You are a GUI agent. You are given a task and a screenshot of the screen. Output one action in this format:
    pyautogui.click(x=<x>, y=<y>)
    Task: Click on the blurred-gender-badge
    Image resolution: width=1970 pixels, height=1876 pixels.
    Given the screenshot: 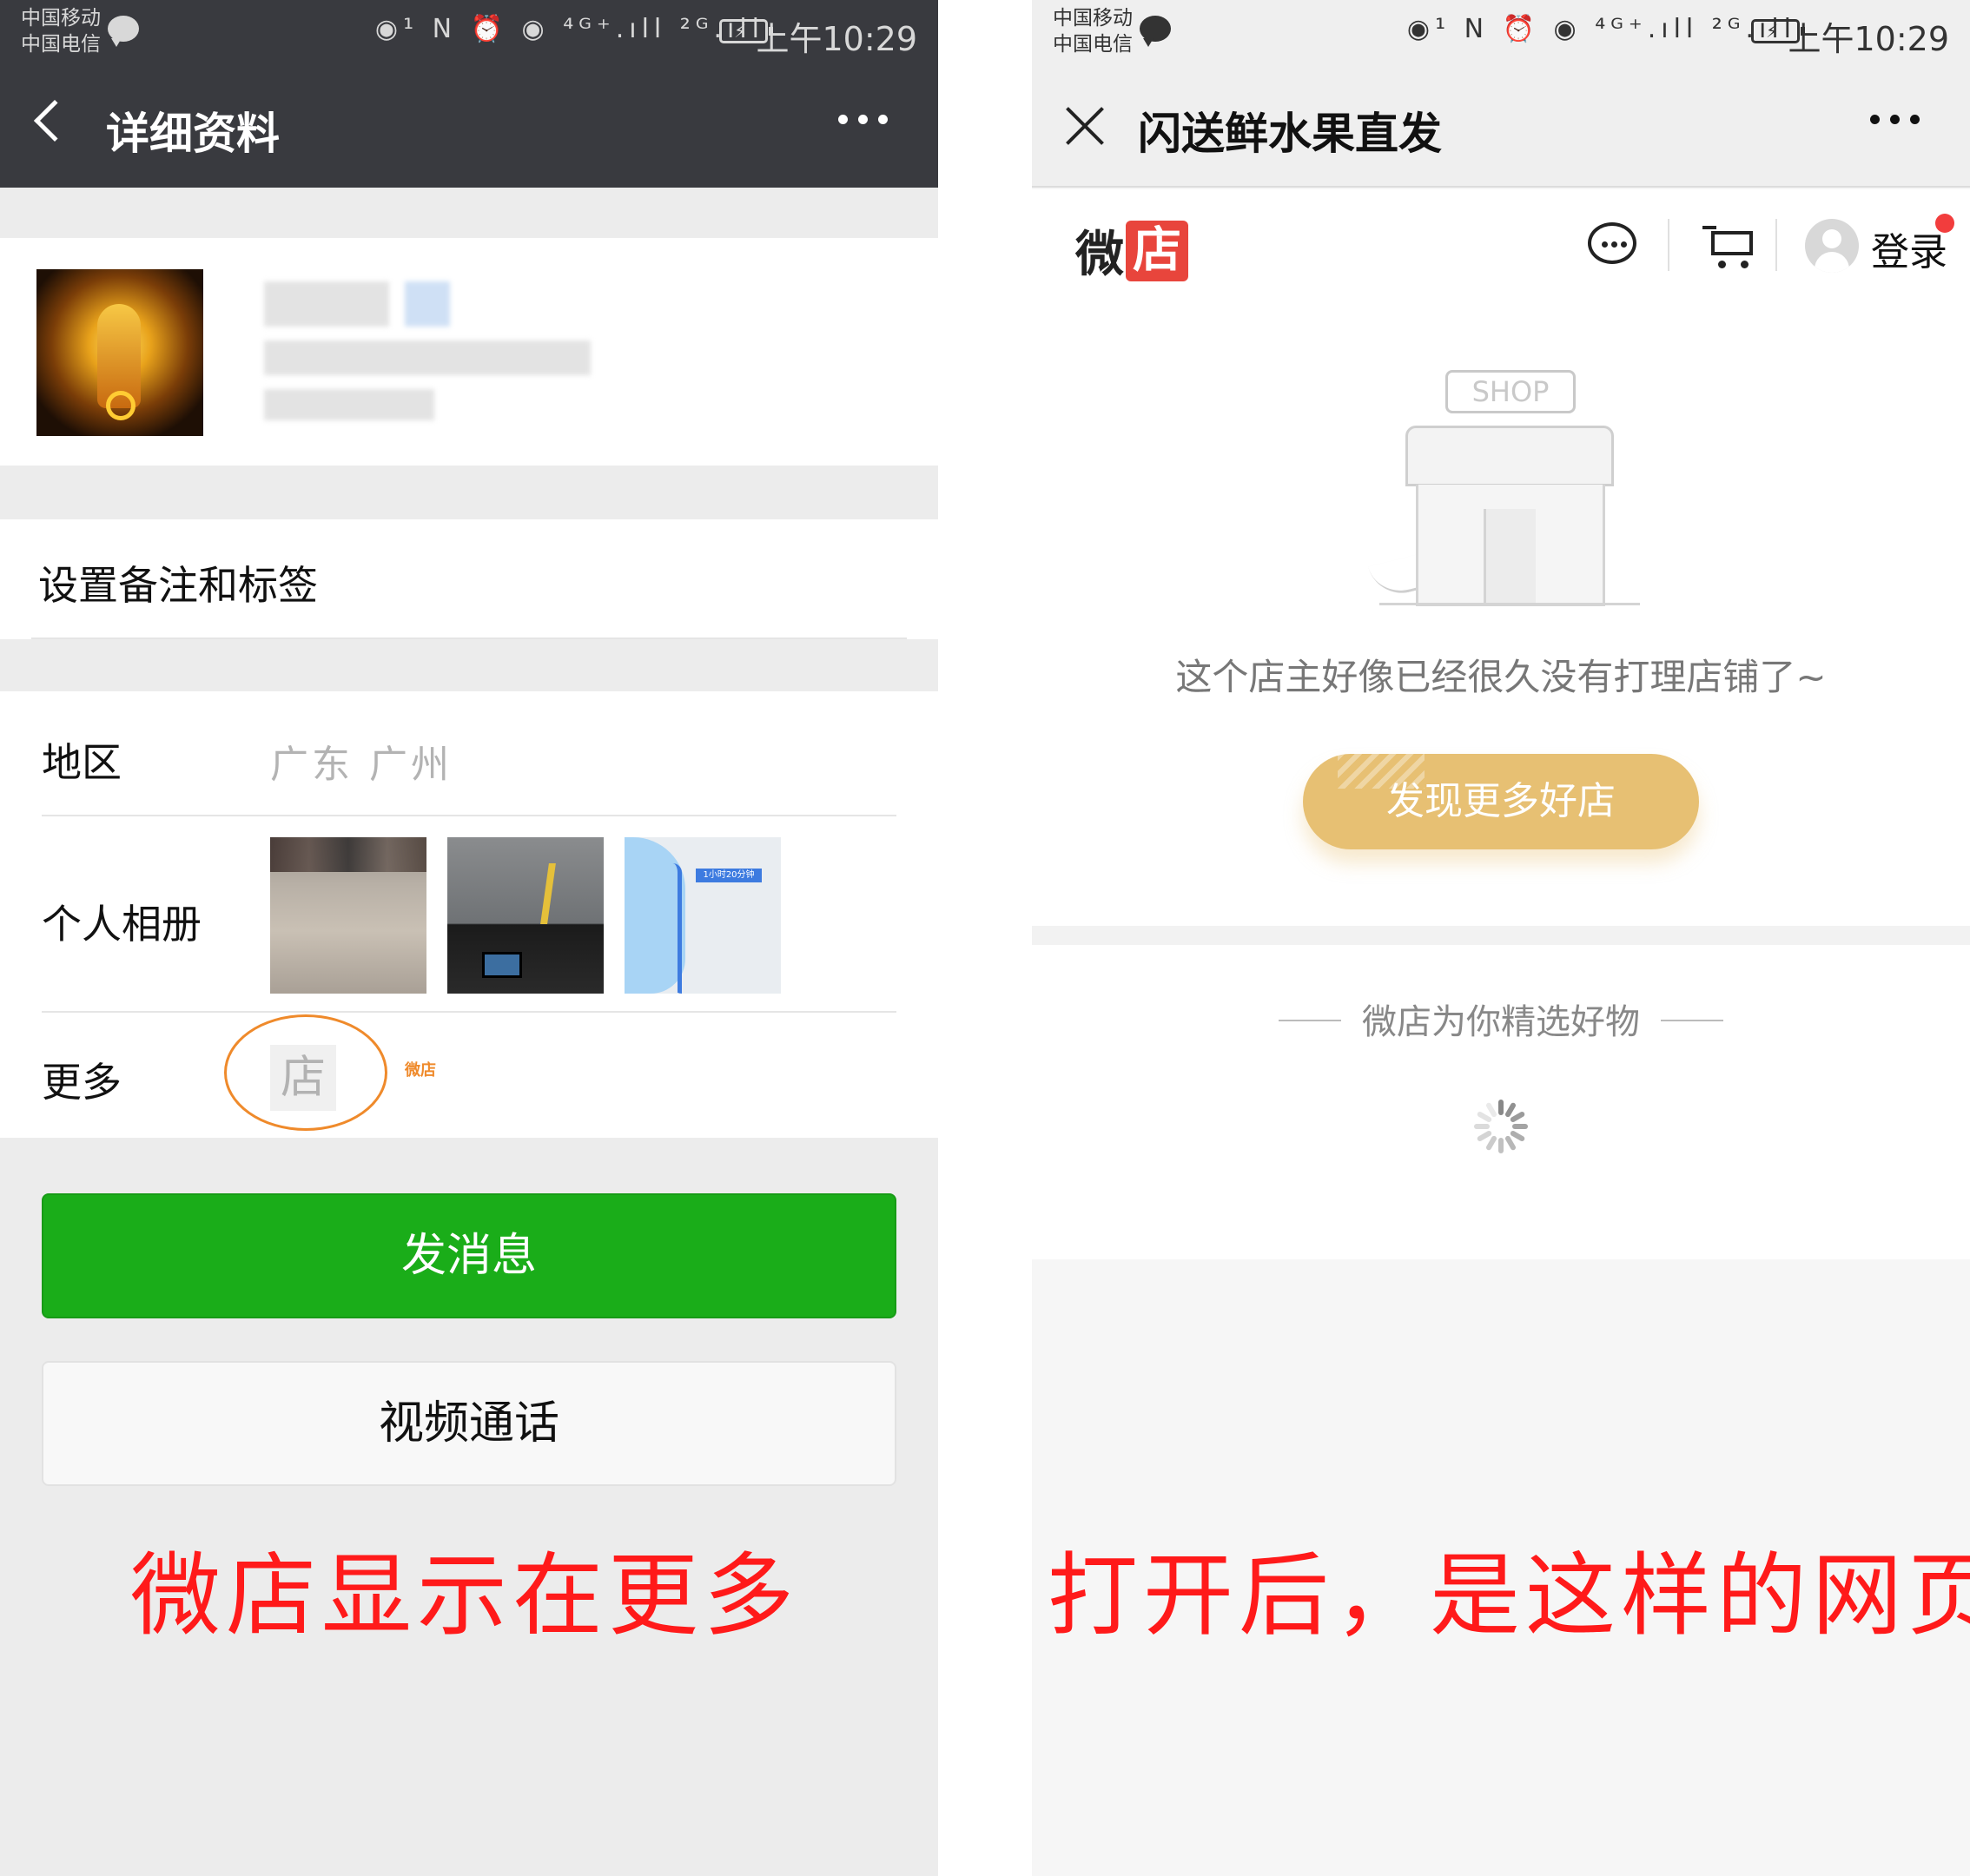 What is the action you would take?
    pyautogui.click(x=427, y=304)
    